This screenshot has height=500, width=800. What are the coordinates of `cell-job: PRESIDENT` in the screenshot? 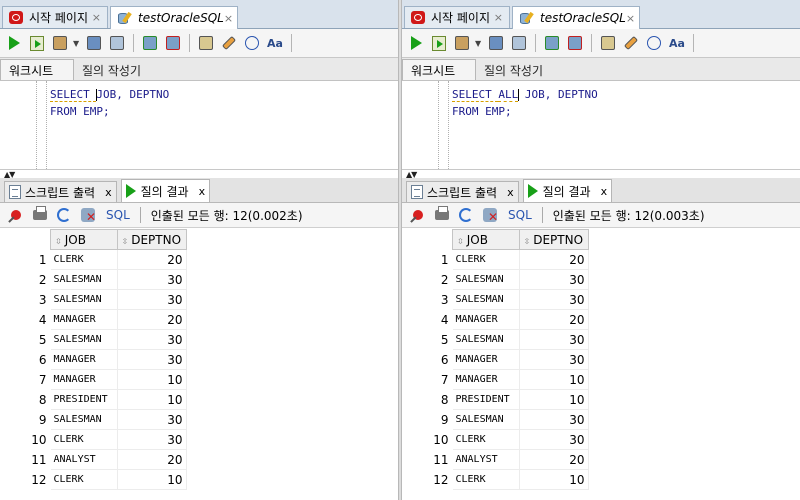 It's located at (486, 399).